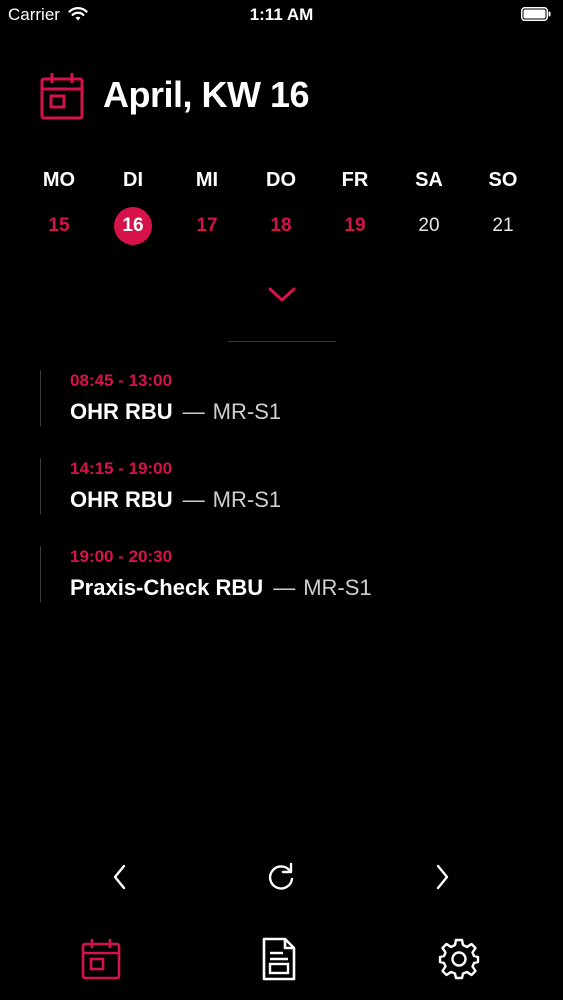 The height and width of the screenshot is (1000, 563). I want to click on day-name: DO, so click(281, 180).